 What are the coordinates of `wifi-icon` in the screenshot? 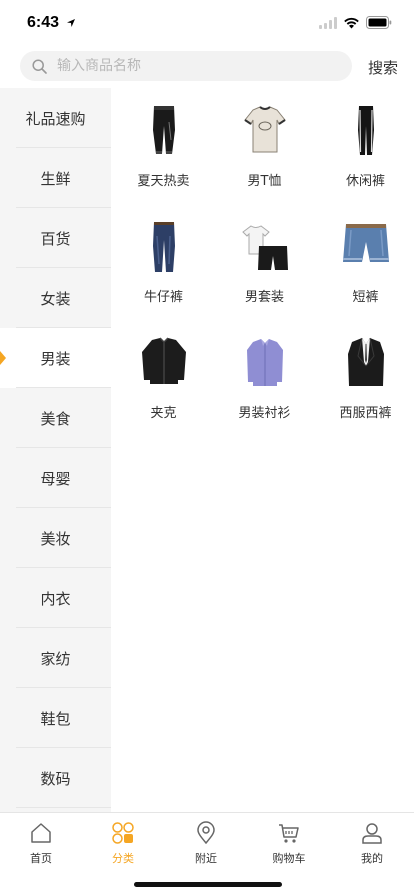 It's located at (351, 22).